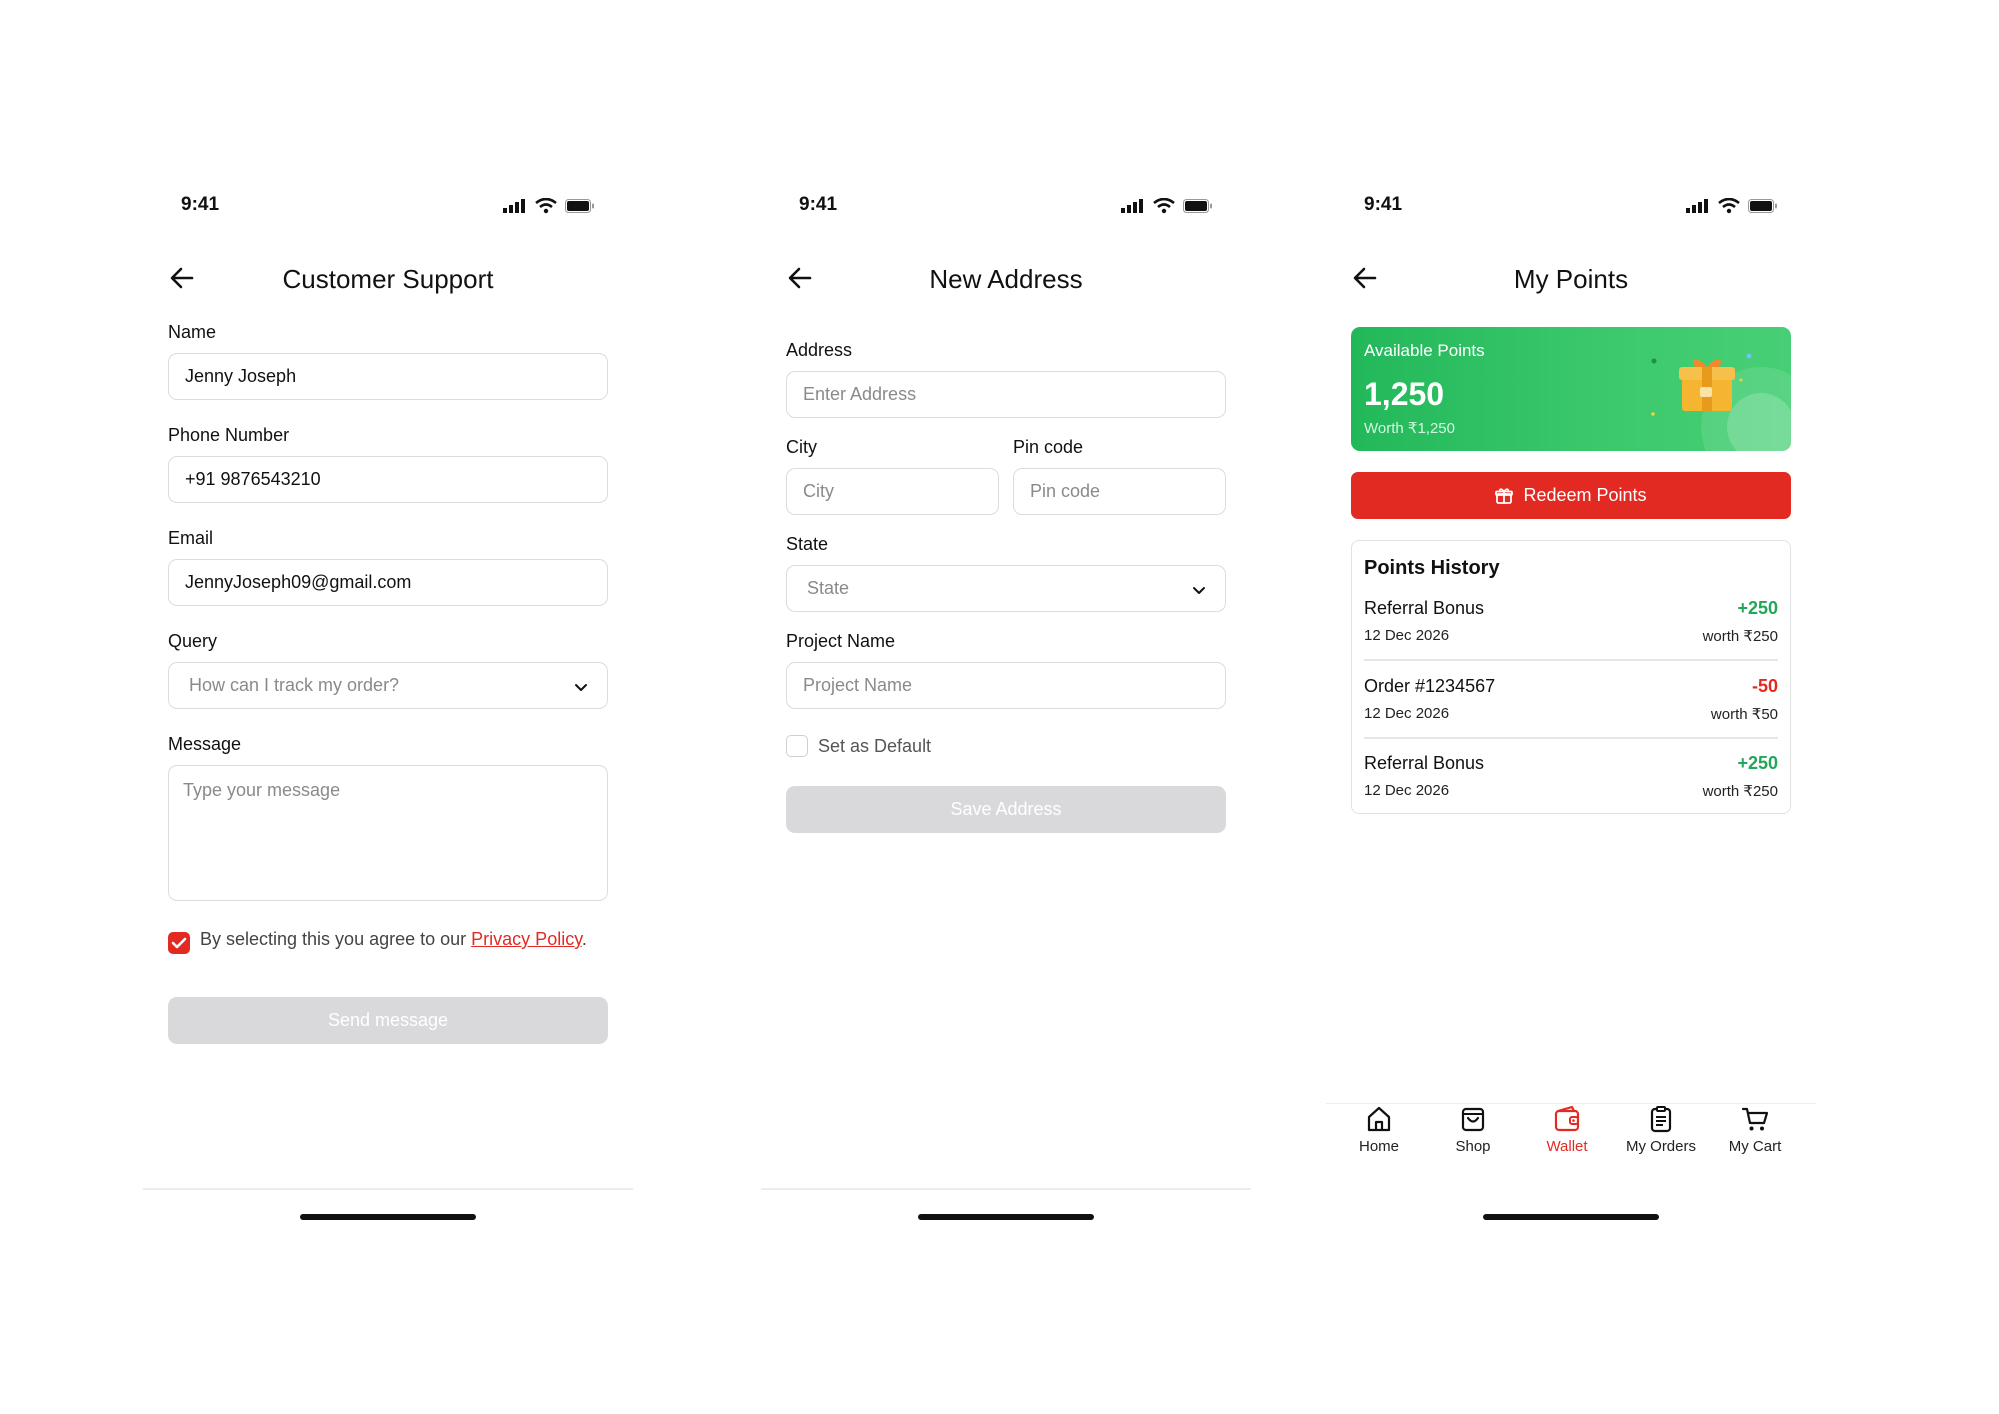 This screenshot has height=1414, width=1999. Describe the element at coordinates (1379, 1119) in the screenshot. I see `home-icon` at that location.